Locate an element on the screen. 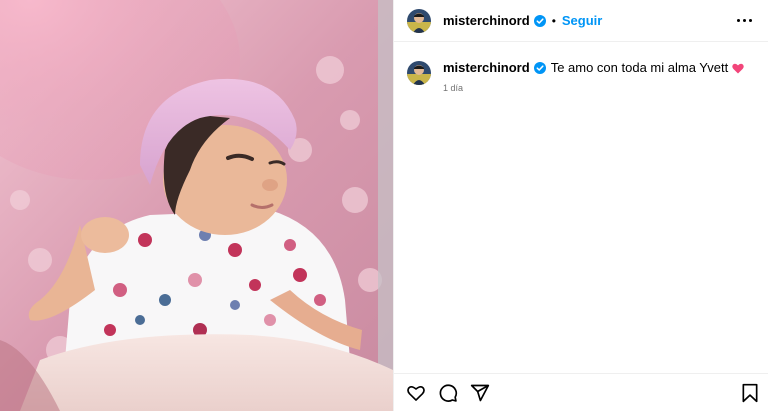 The image size is (768, 411). more-options-icon is located at coordinates (744, 20).